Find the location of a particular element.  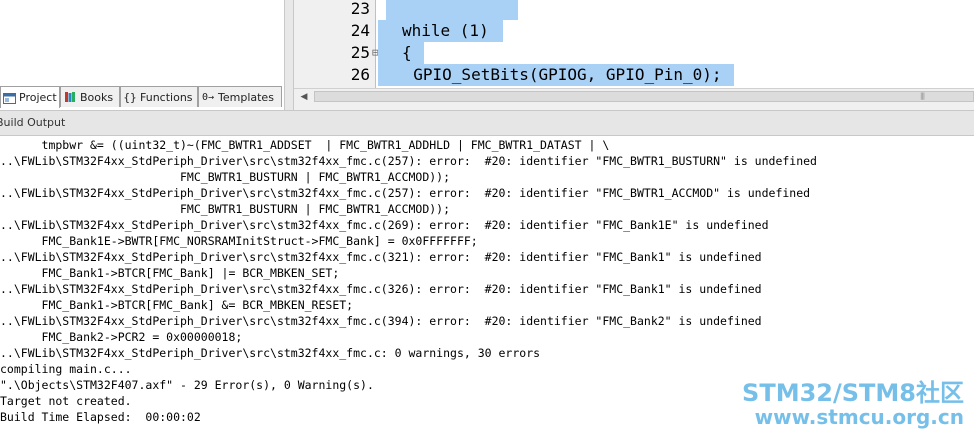

watermark-url: www.stmcu.org.cn is located at coordinates (859, 417).